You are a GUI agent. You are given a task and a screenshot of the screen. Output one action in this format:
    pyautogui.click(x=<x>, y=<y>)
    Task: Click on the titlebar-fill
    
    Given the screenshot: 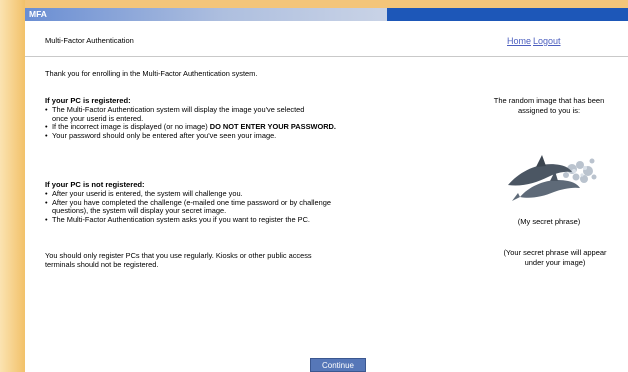 What is the action you would take?
    pyautogui.click(x=507, y=14)
    